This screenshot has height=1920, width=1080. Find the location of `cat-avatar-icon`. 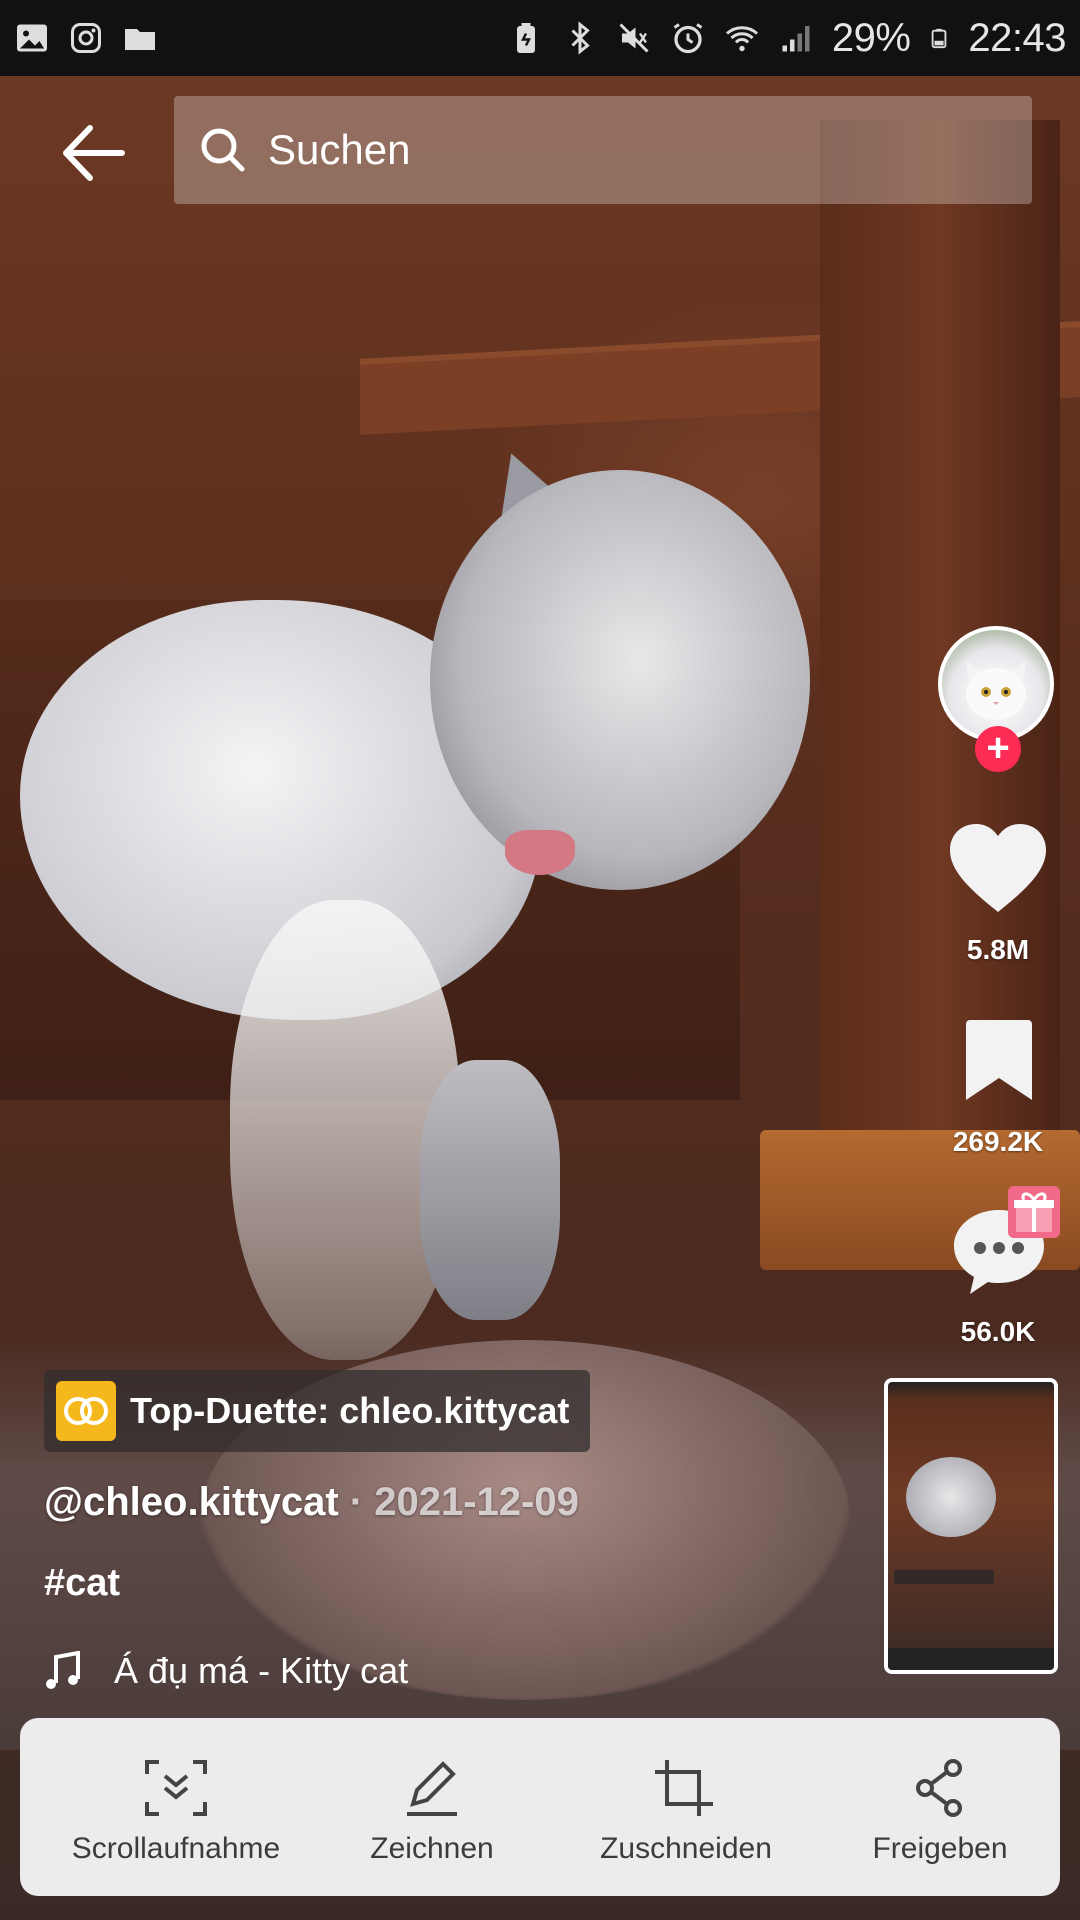

cat-avatar-icon is located at coordinates (996, 690).